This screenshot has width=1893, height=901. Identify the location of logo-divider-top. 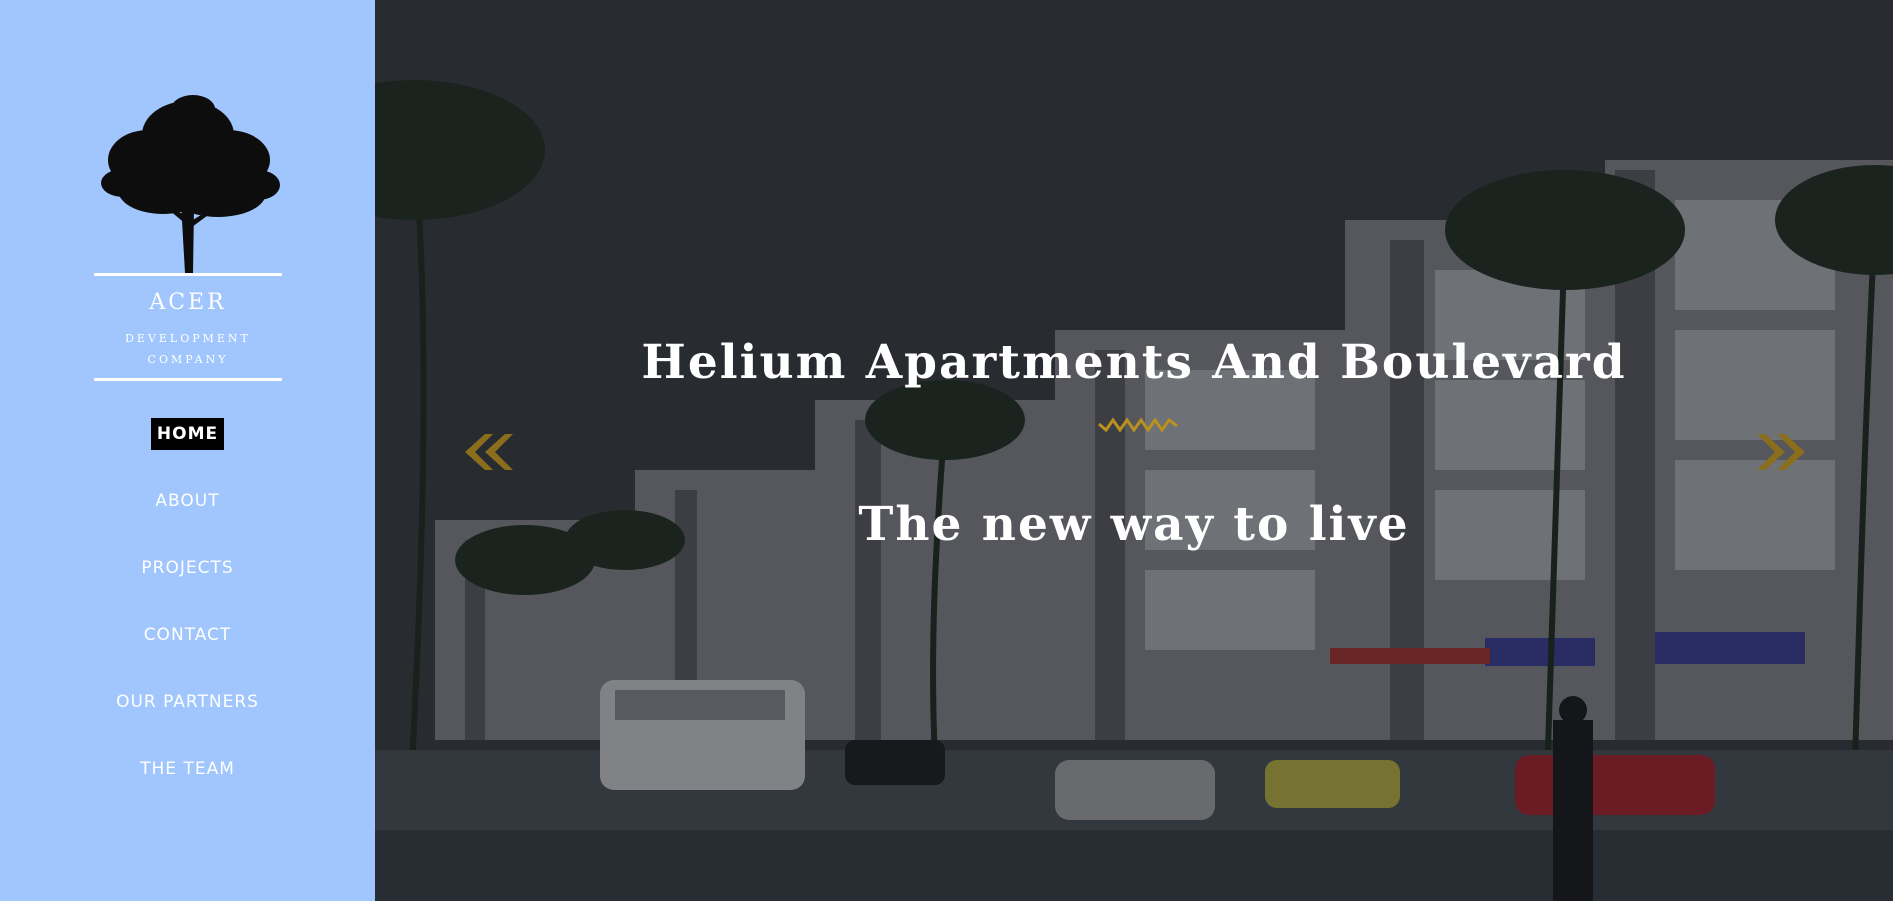
(188, 274).